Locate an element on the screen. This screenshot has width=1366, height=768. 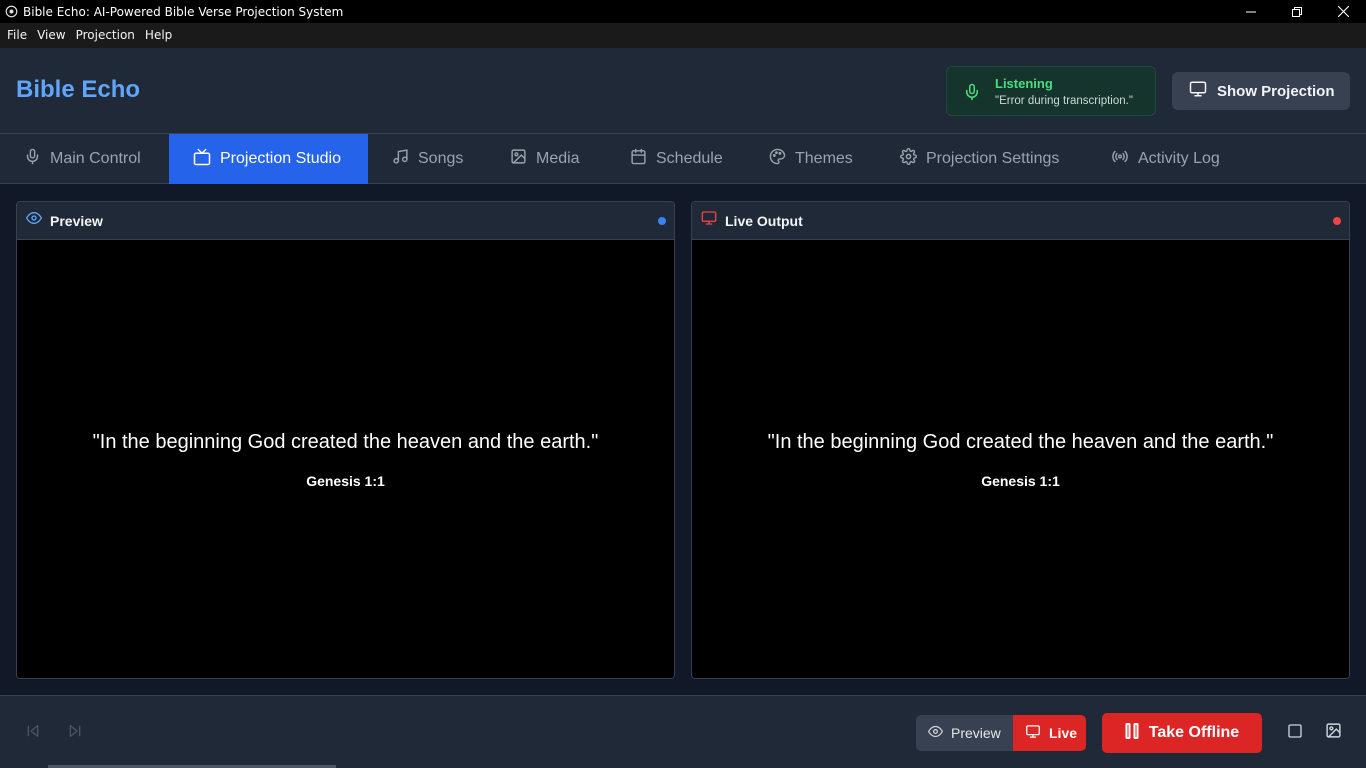
live-indicator-dot is located at coordinates (1337, 221).